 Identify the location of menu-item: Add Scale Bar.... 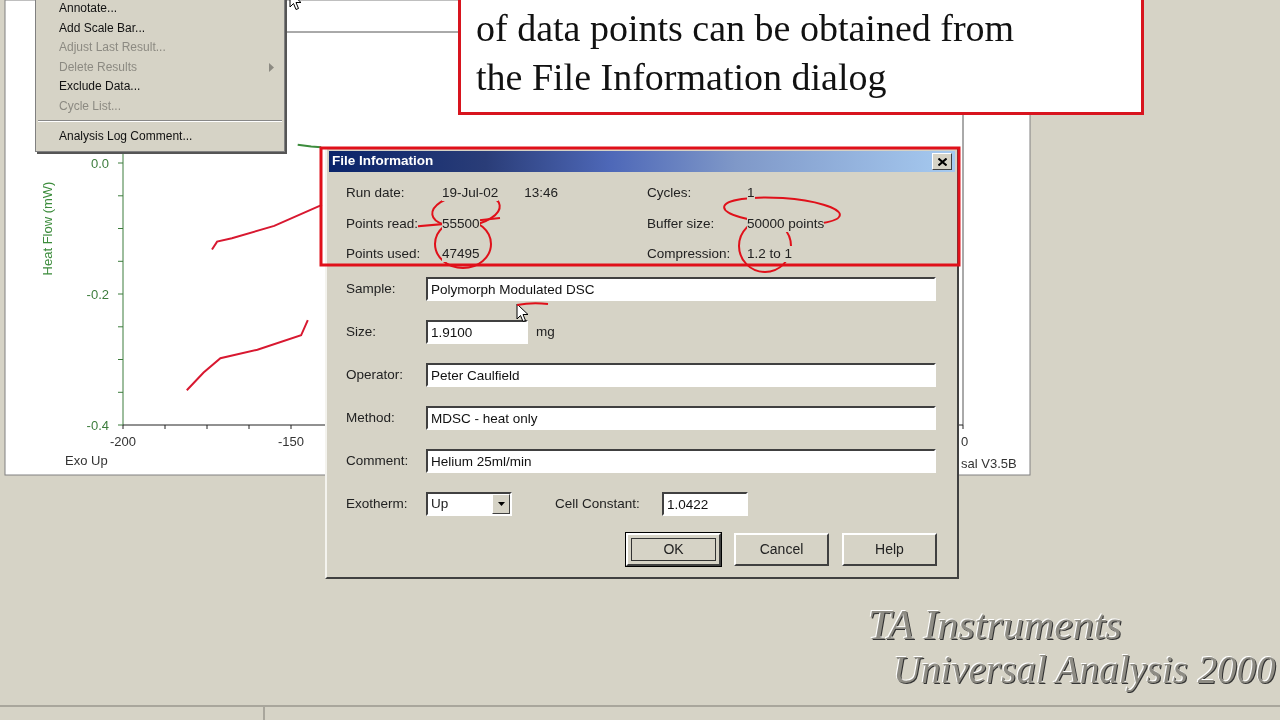
(160, 28).